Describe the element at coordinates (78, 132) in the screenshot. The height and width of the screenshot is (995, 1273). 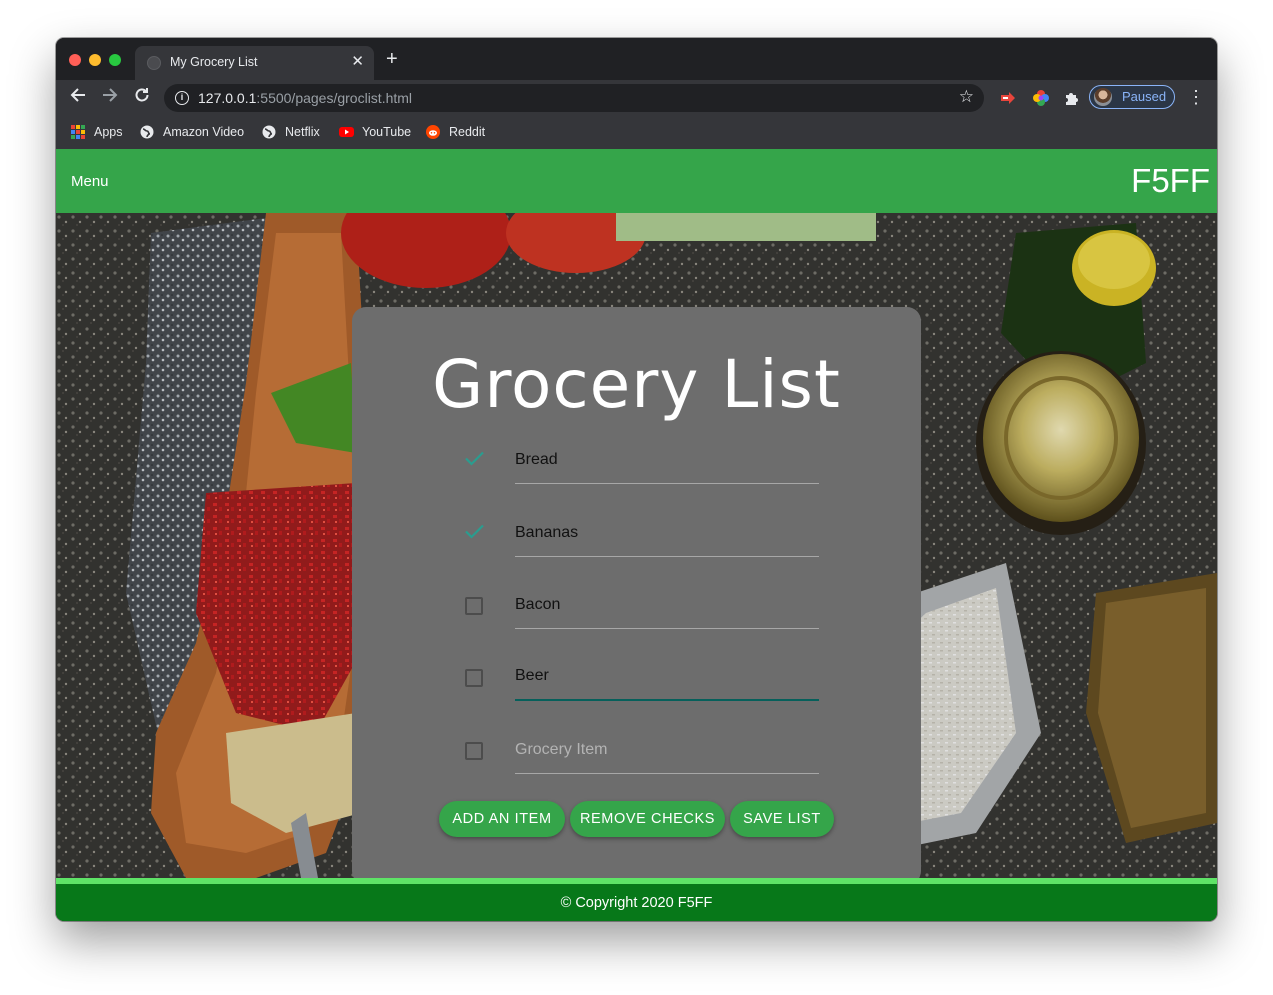
I see `apps-grid-icon` at that location.